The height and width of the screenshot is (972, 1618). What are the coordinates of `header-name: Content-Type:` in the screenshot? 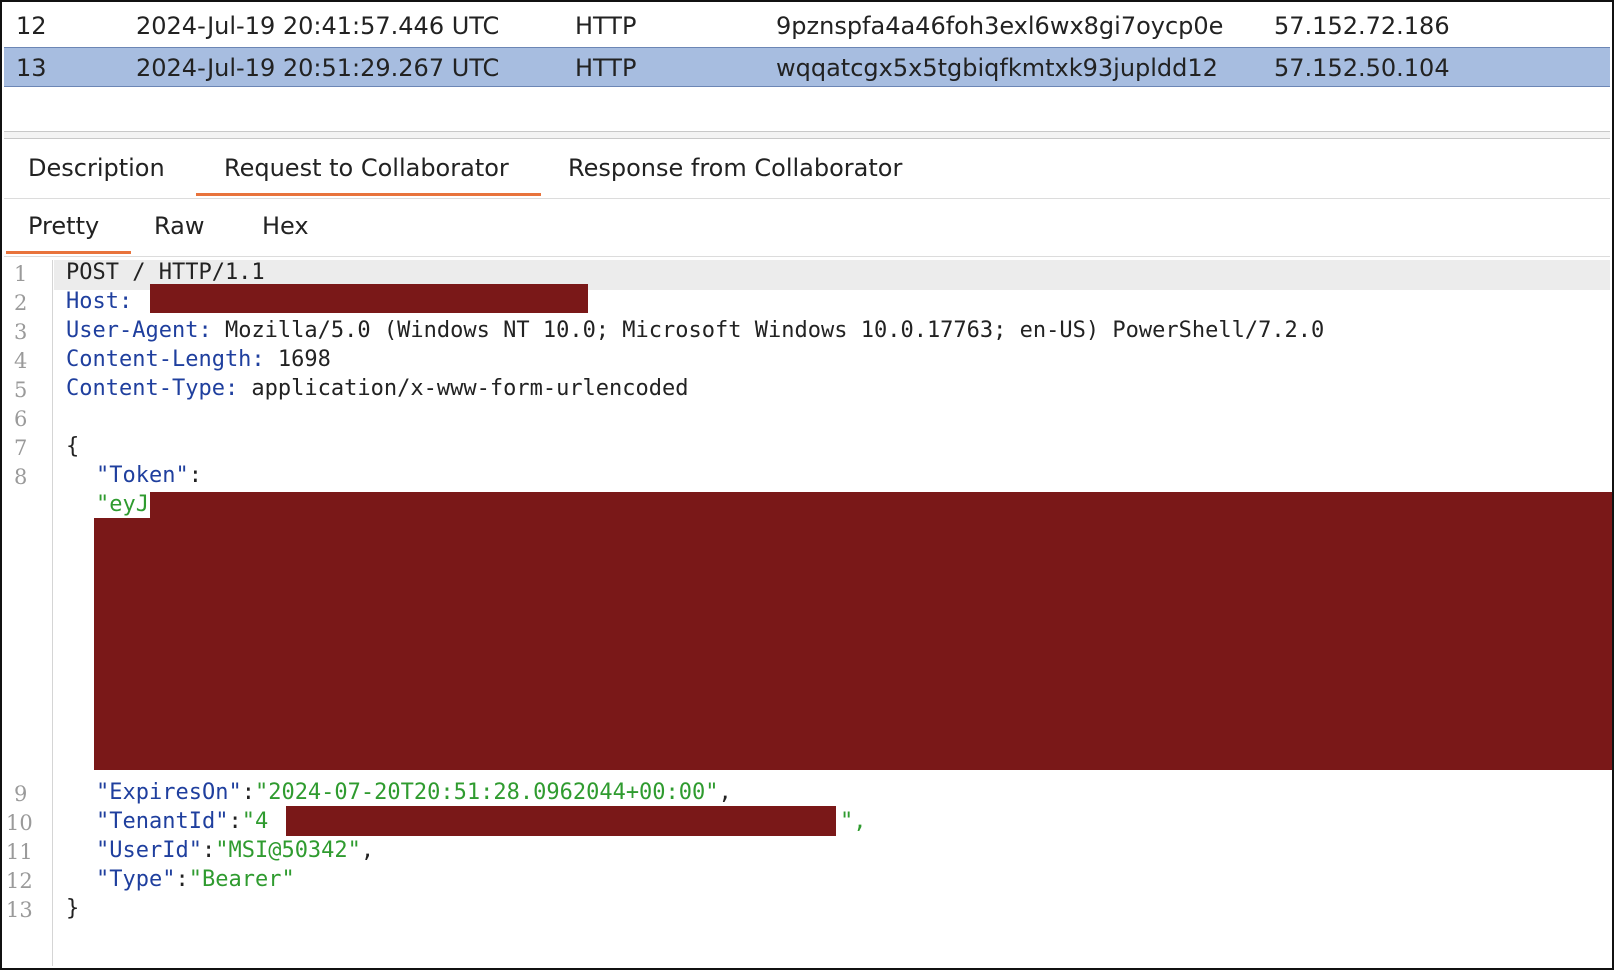 It's located at (152, 388).